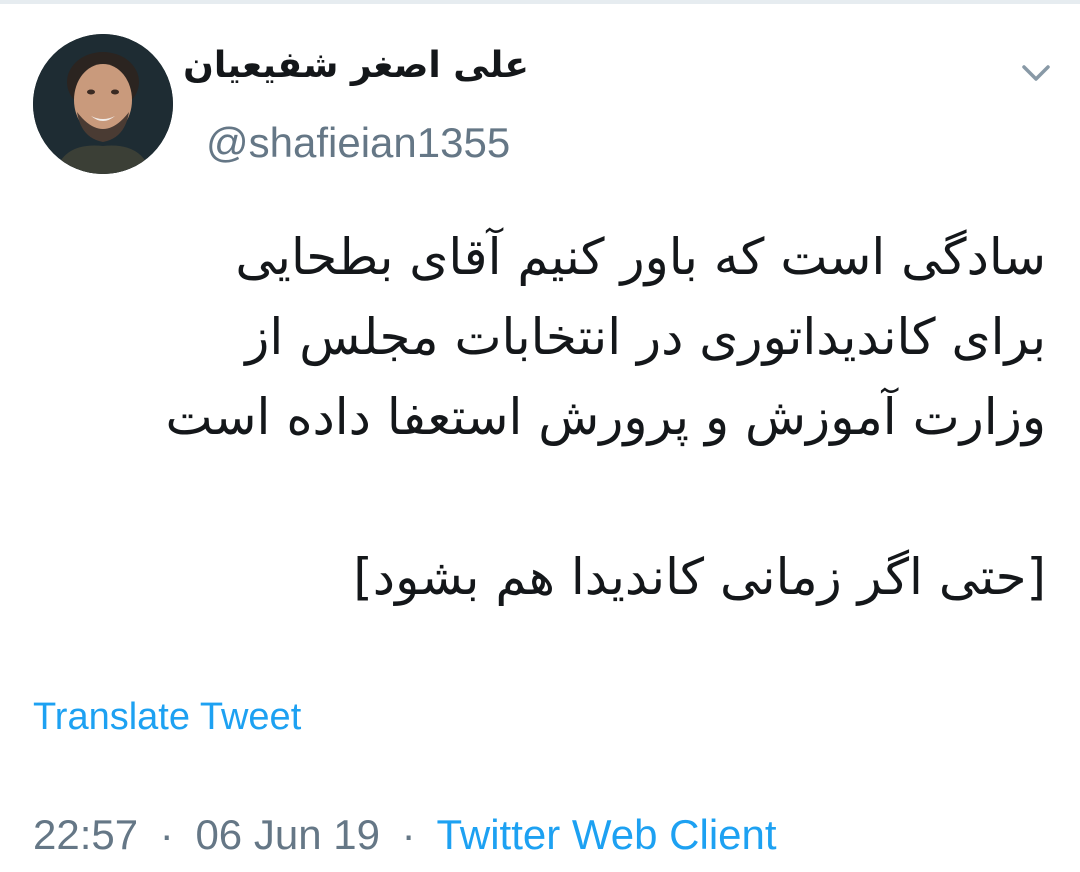 This screenshot has height=872, width=1080. I want to click on tweet-time: 22:57, so click(86, 834).